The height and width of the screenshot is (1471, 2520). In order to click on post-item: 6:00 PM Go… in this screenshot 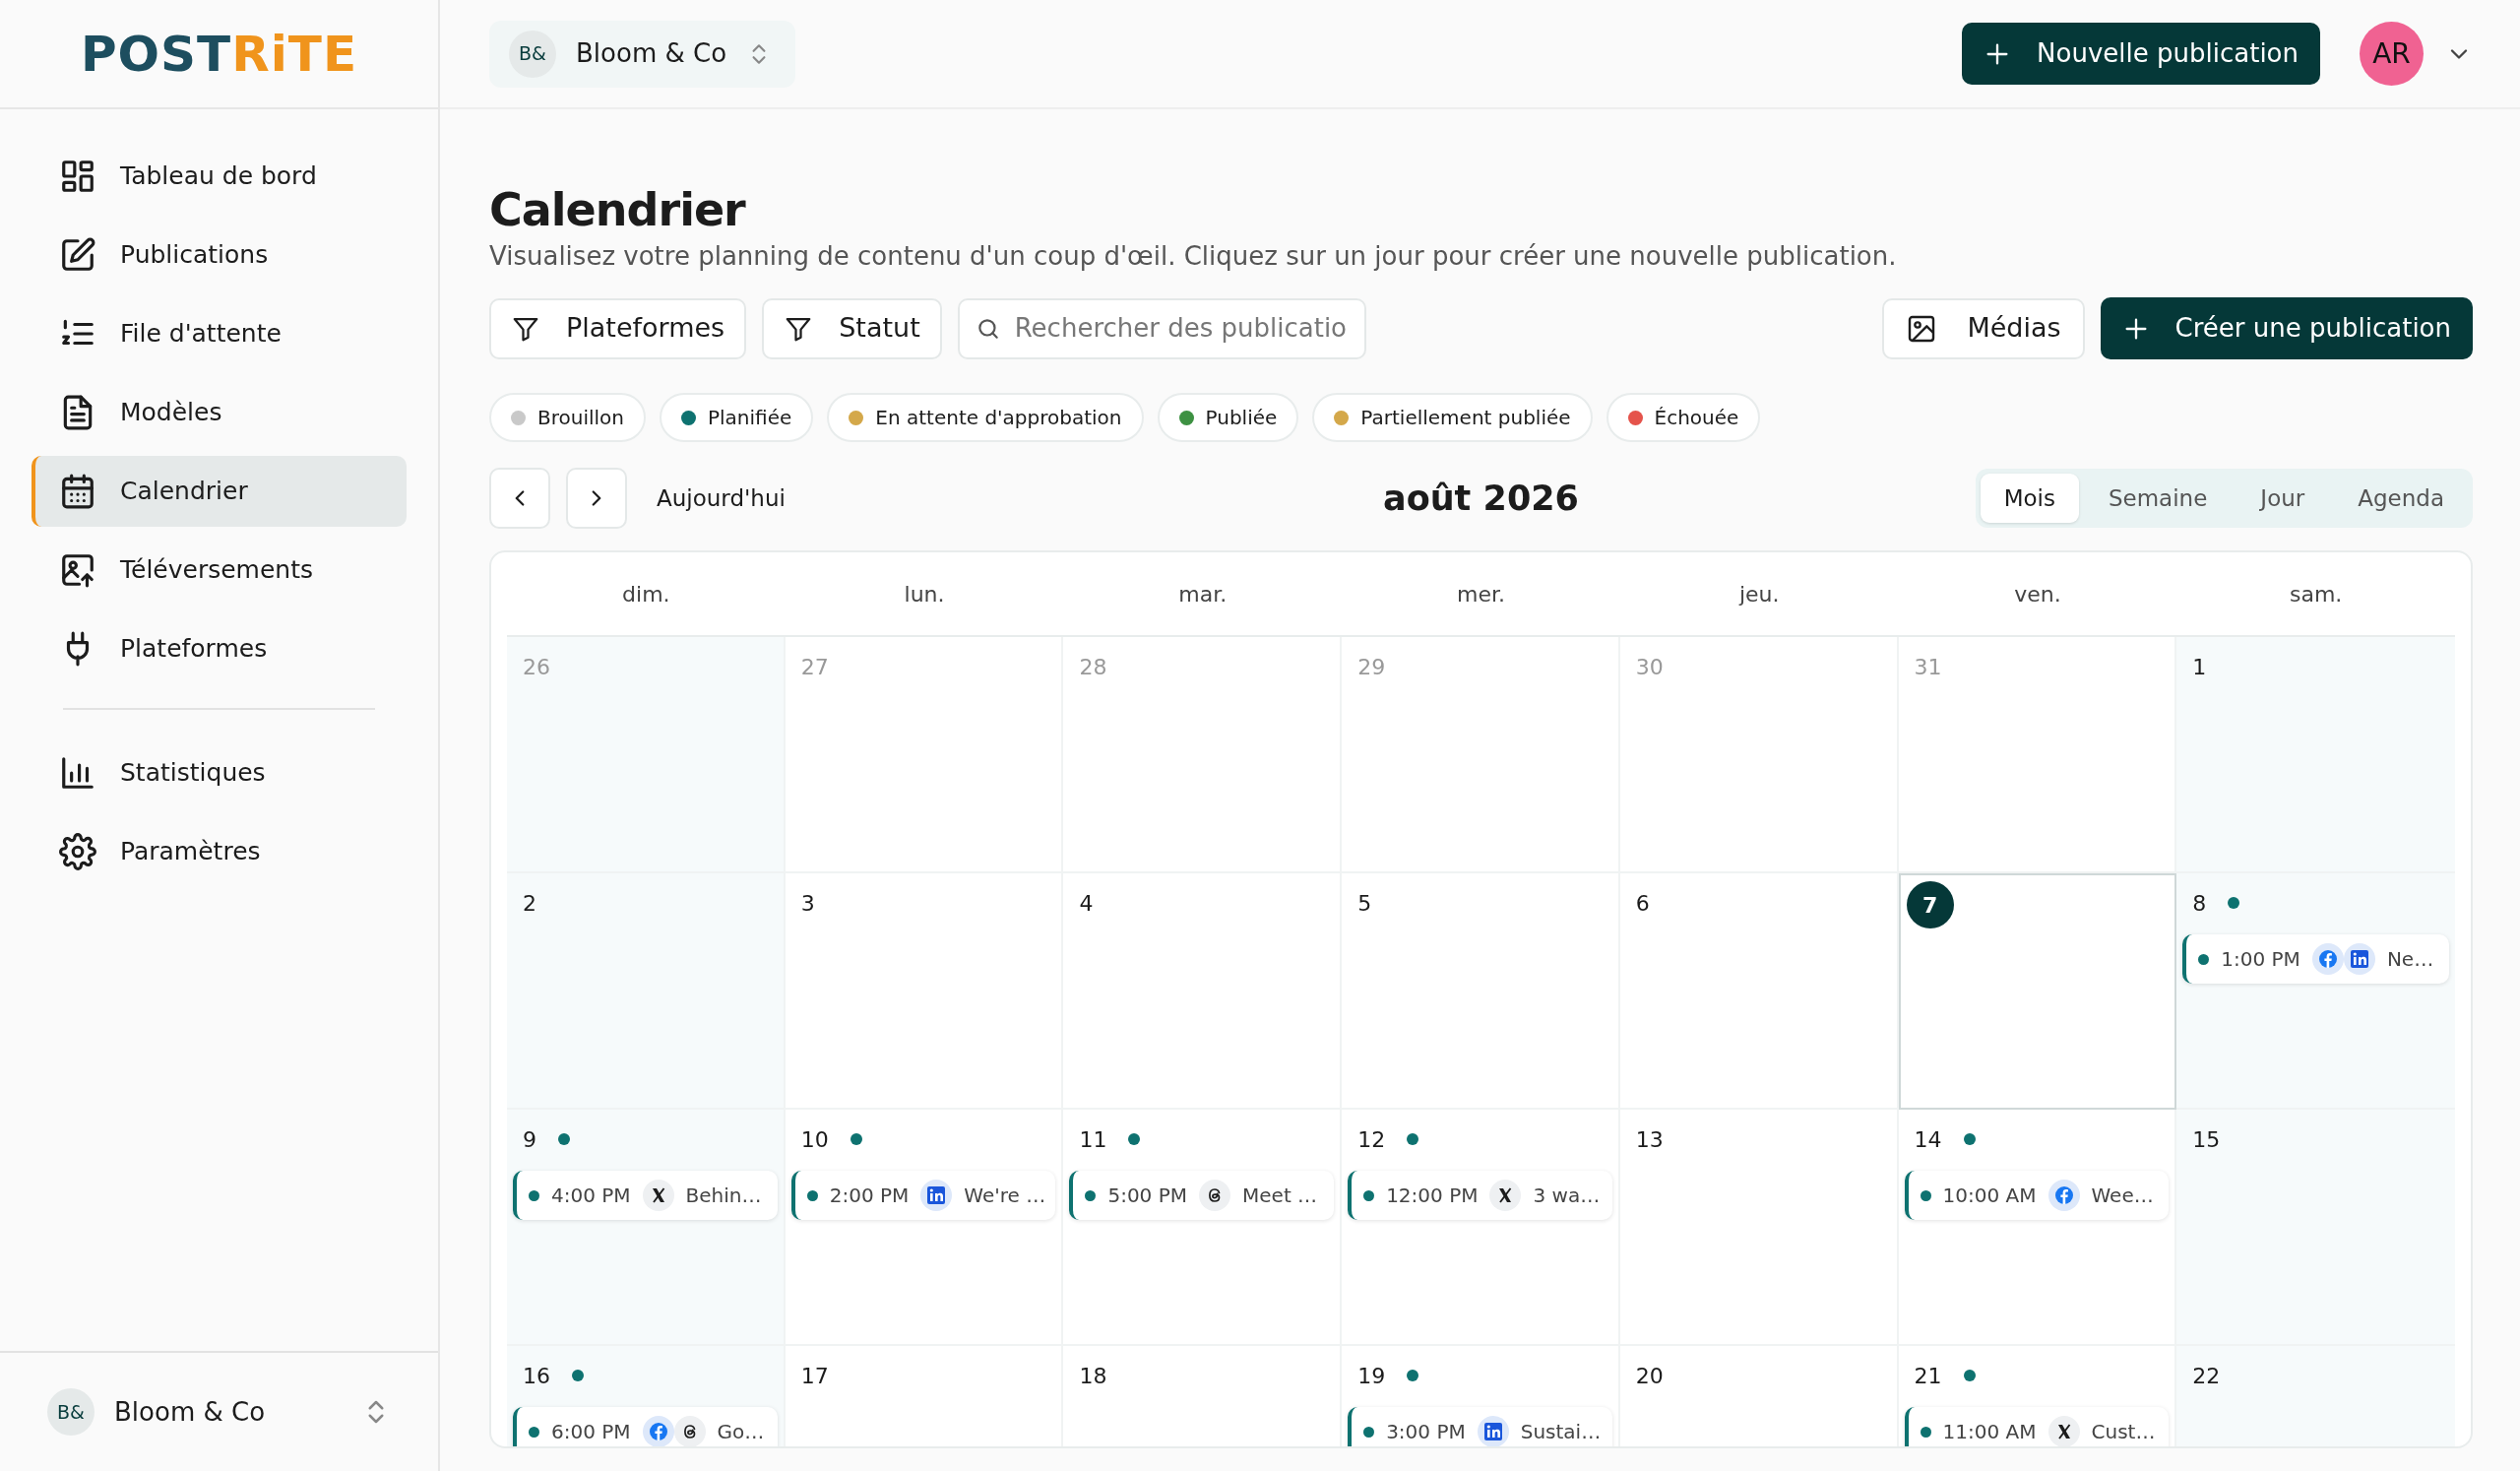, I will do `click(645, 1427)`.